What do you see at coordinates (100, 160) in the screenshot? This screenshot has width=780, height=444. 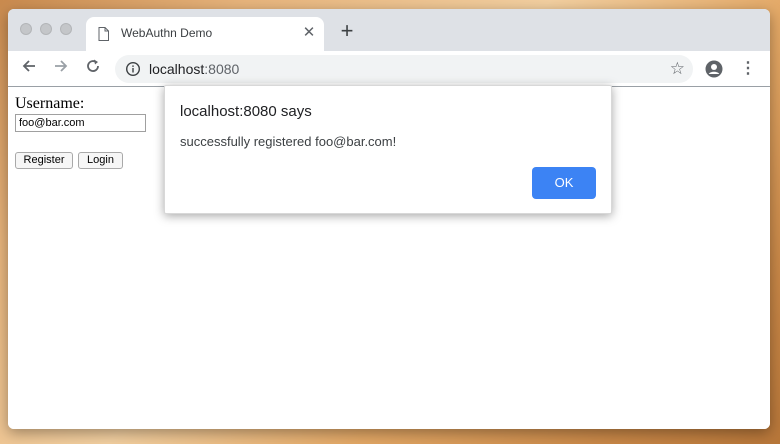 I see `login-button: Login` at bounding box center [100, 160].